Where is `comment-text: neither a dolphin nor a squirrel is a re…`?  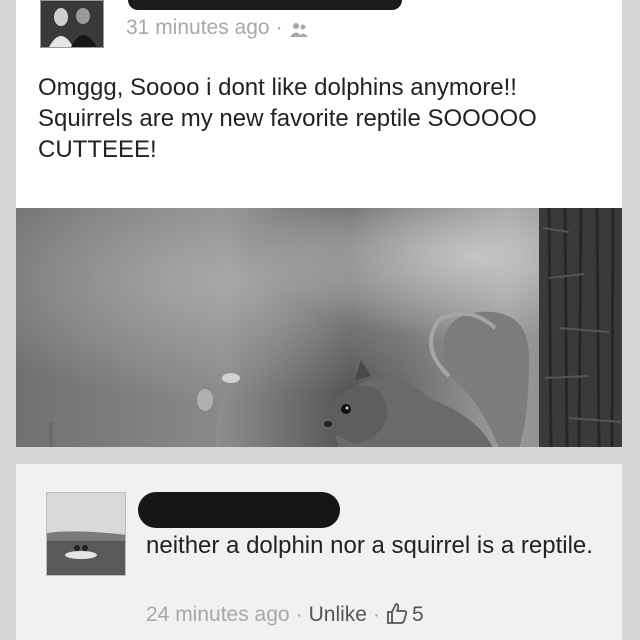
comment-text: neither a dolphin nor a squirrel is a re… is located at coordinates (369, 545).